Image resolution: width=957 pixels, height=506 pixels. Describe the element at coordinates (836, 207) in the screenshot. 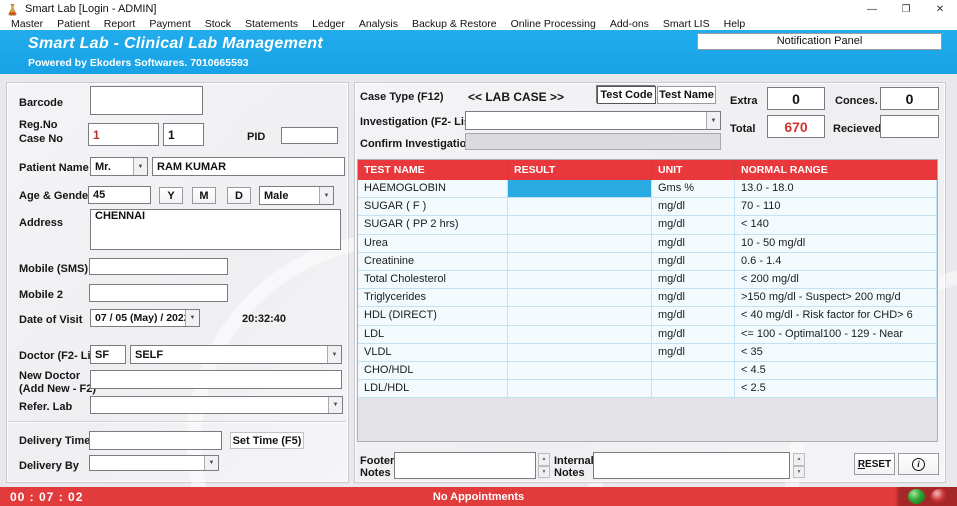

I see `normal-range-cell: 70 - 110` at that location.